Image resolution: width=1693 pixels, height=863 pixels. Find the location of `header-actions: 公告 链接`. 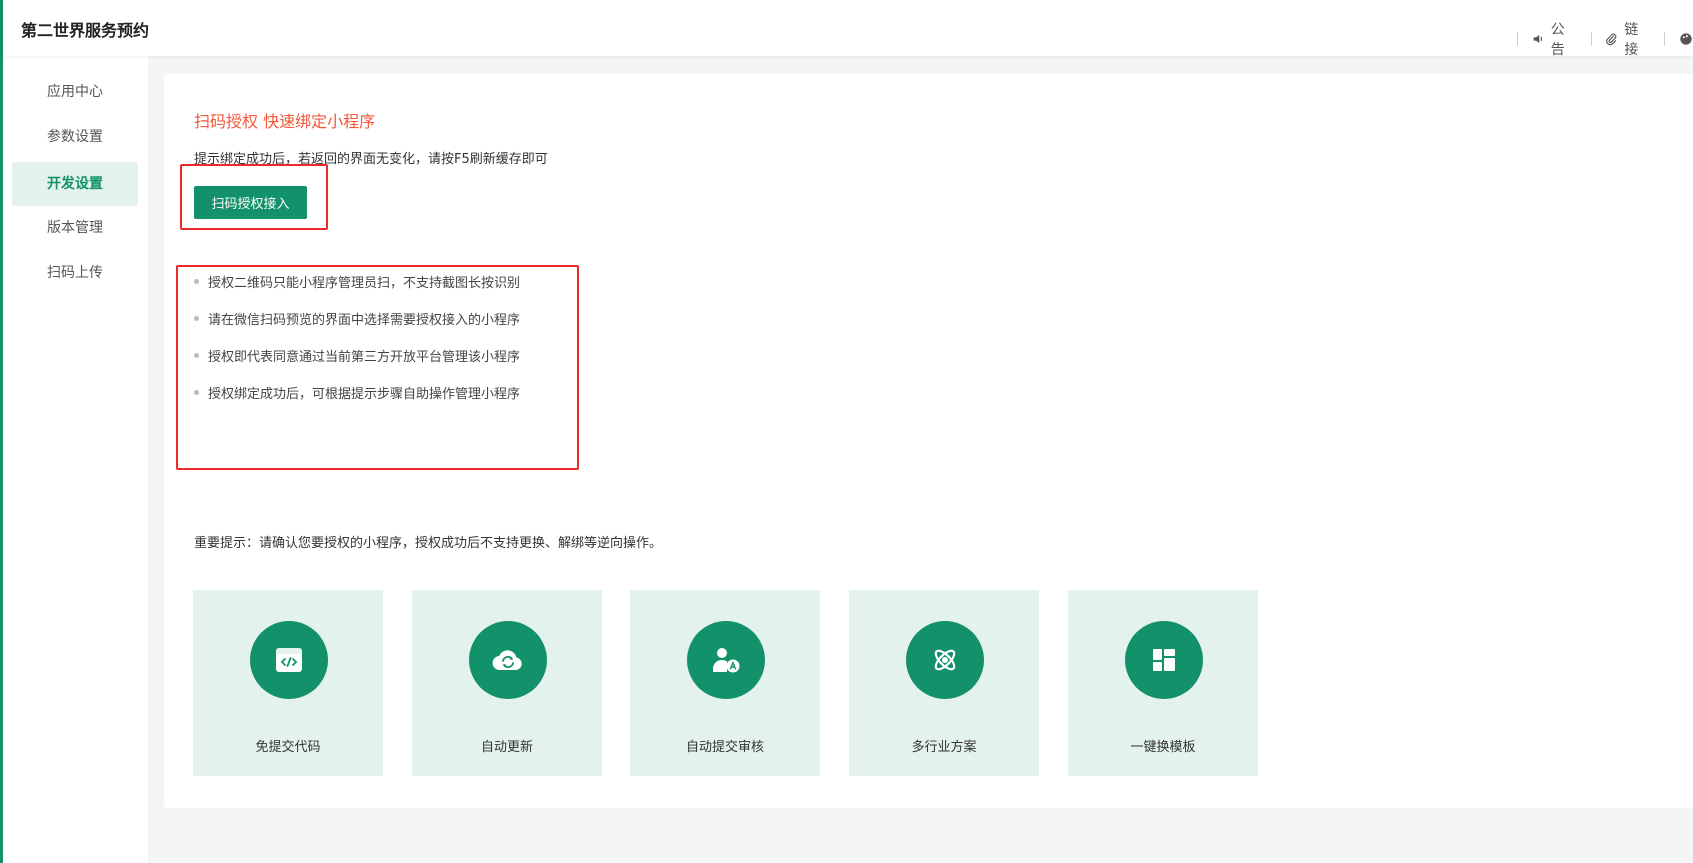

header-actions: 公告 链接 is located at coordinates (1598, 39).